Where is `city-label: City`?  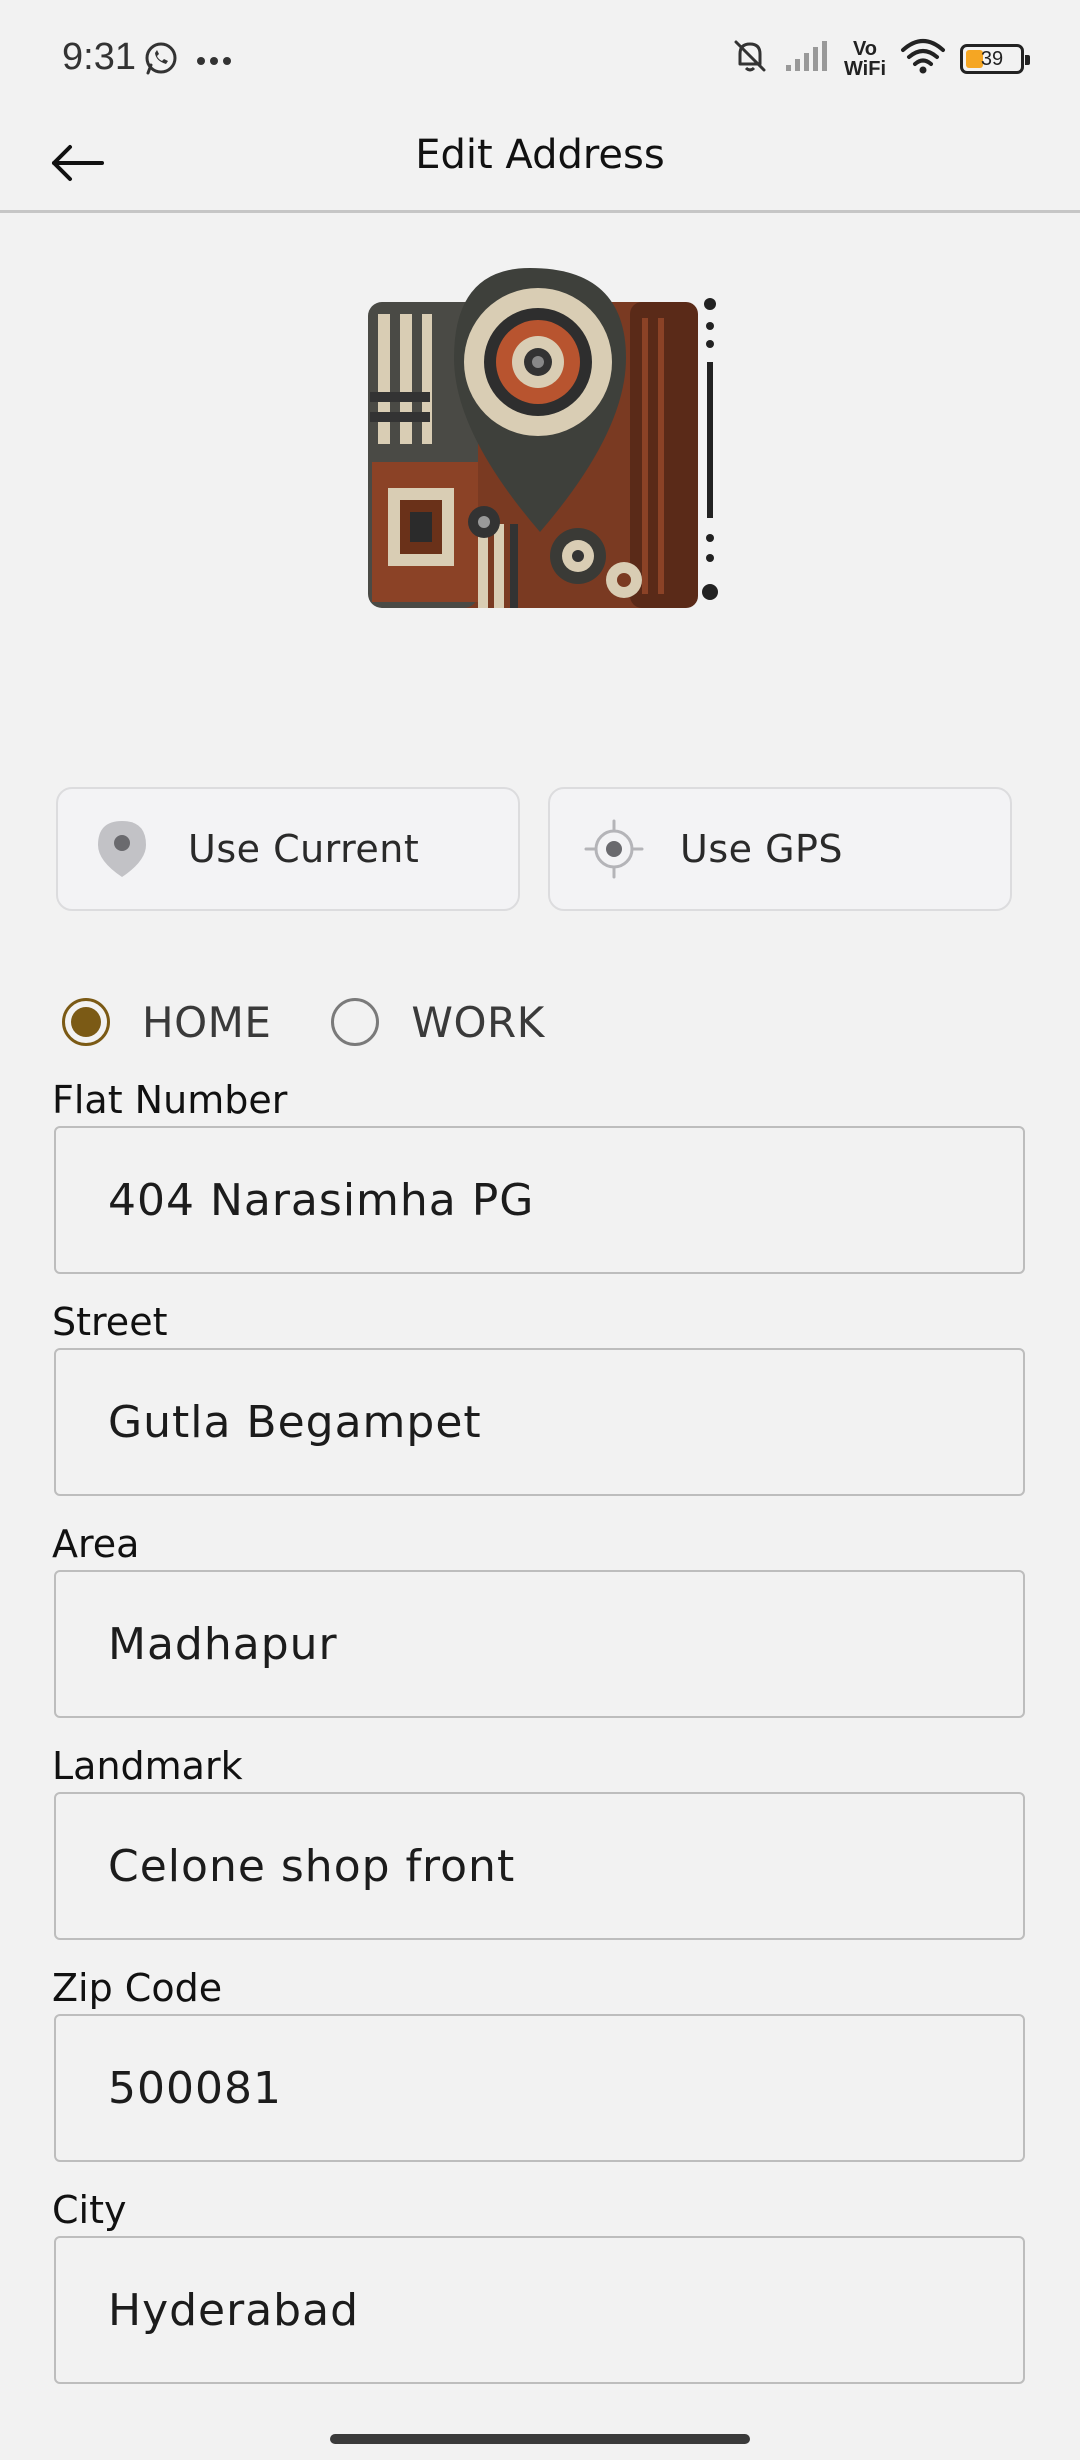 city-label: City is located at coordinates (89, 2210).